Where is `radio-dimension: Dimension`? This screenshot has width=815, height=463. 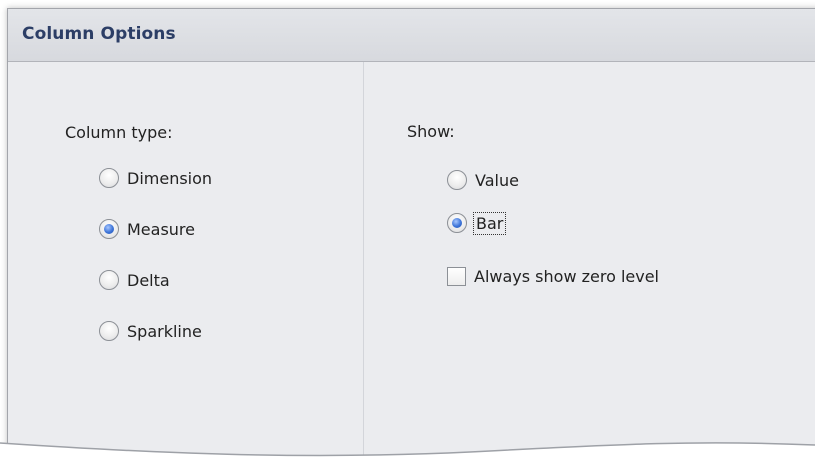 radio-dimension: Dimension is located at coordinates (155, 178).